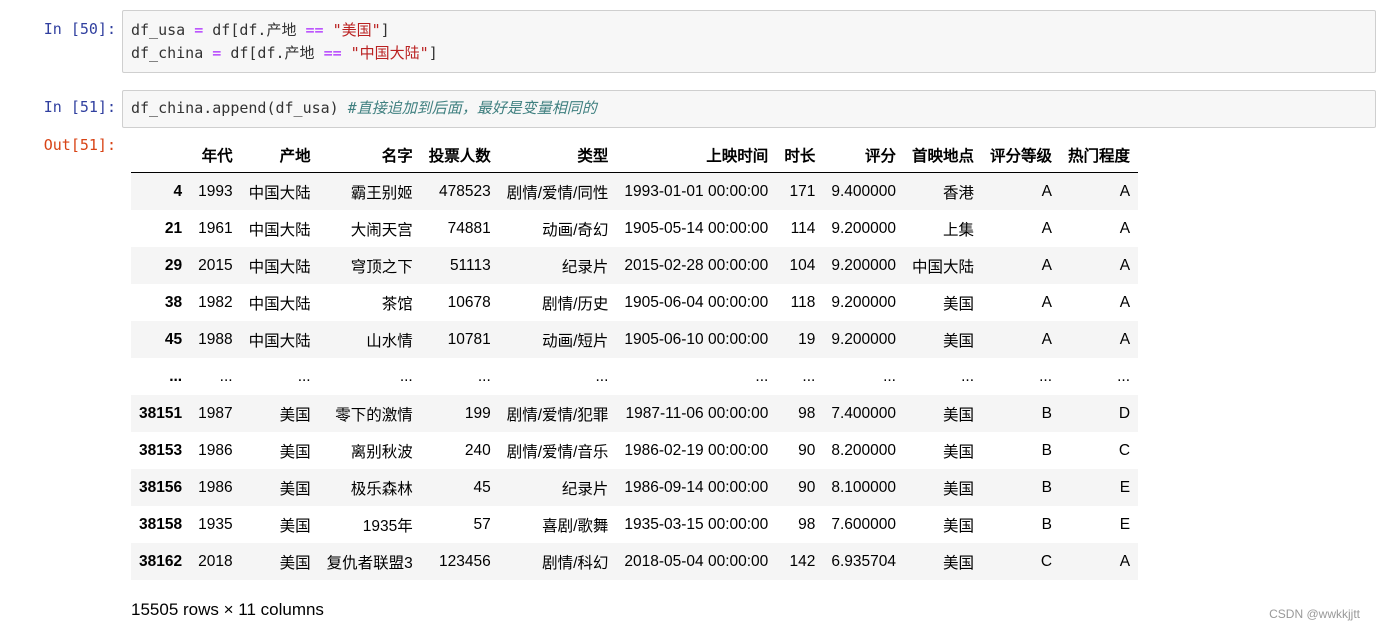 This screenshot has height=631, width=1376. Describe the element at coordinates (387, 526) in the screenshot. I see `table-cell: 1935年` at that location.